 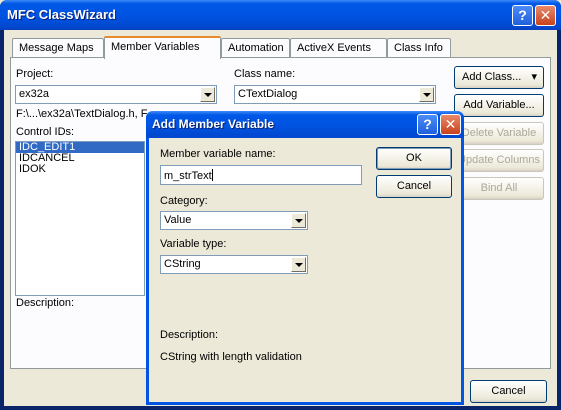 What do you see at coordinates (213, 124) in the screenshot?
I see `dialog-title: Add Member Variable` at bounding box center [213, 124].